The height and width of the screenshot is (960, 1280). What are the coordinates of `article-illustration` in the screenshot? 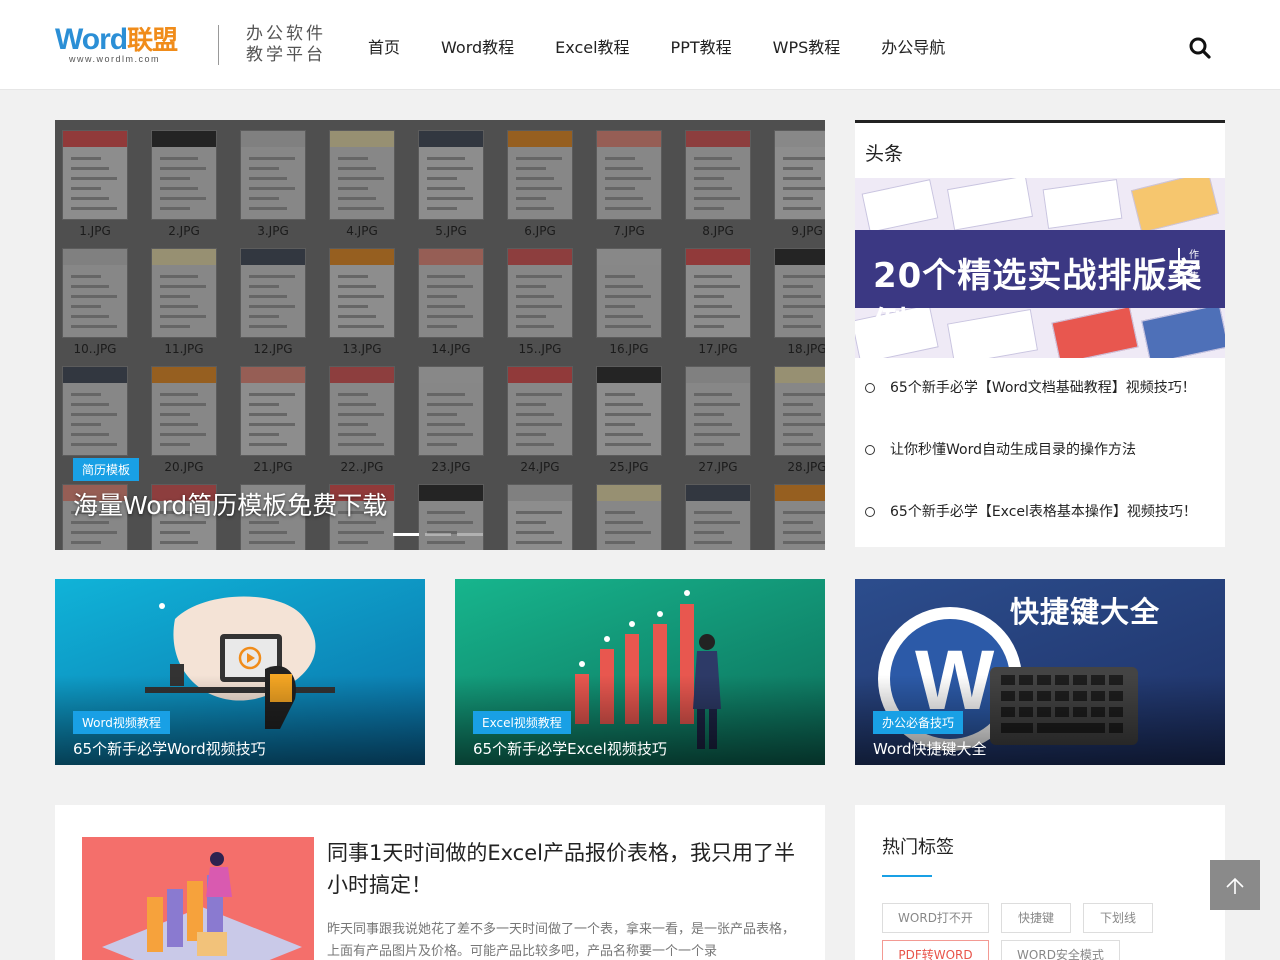 It's located at (202, 906).